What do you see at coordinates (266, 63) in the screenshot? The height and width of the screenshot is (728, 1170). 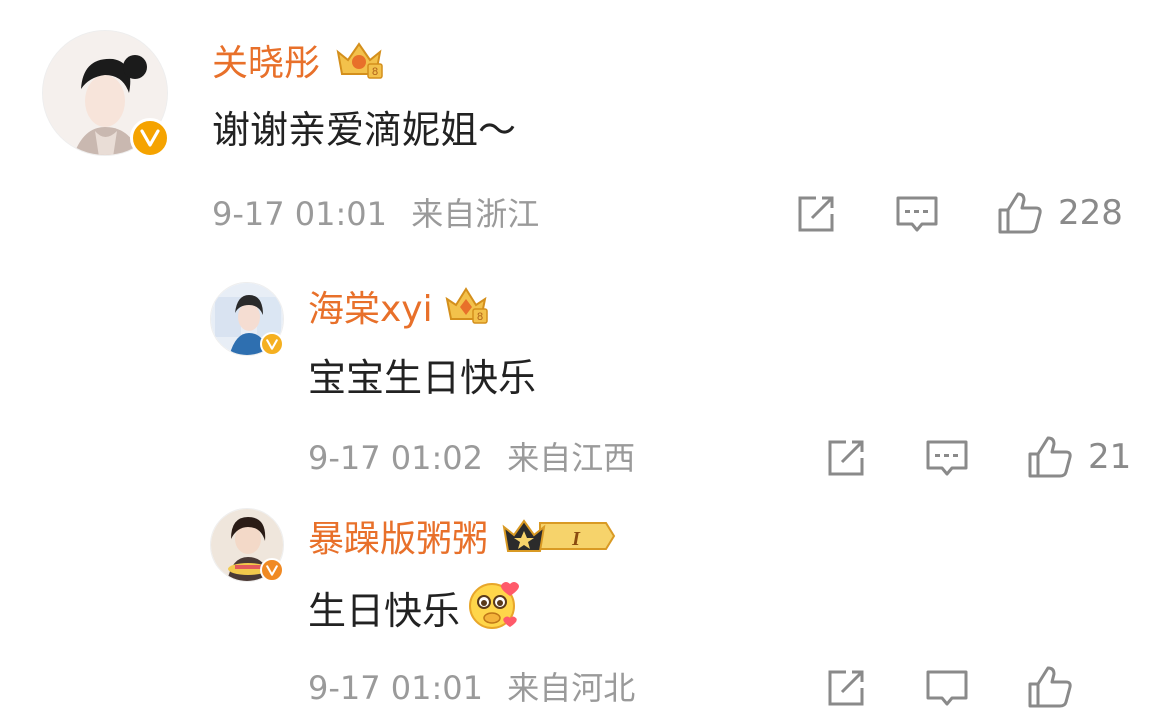 I see `username-text: 关晓彤` at bounding box center [266, 63].